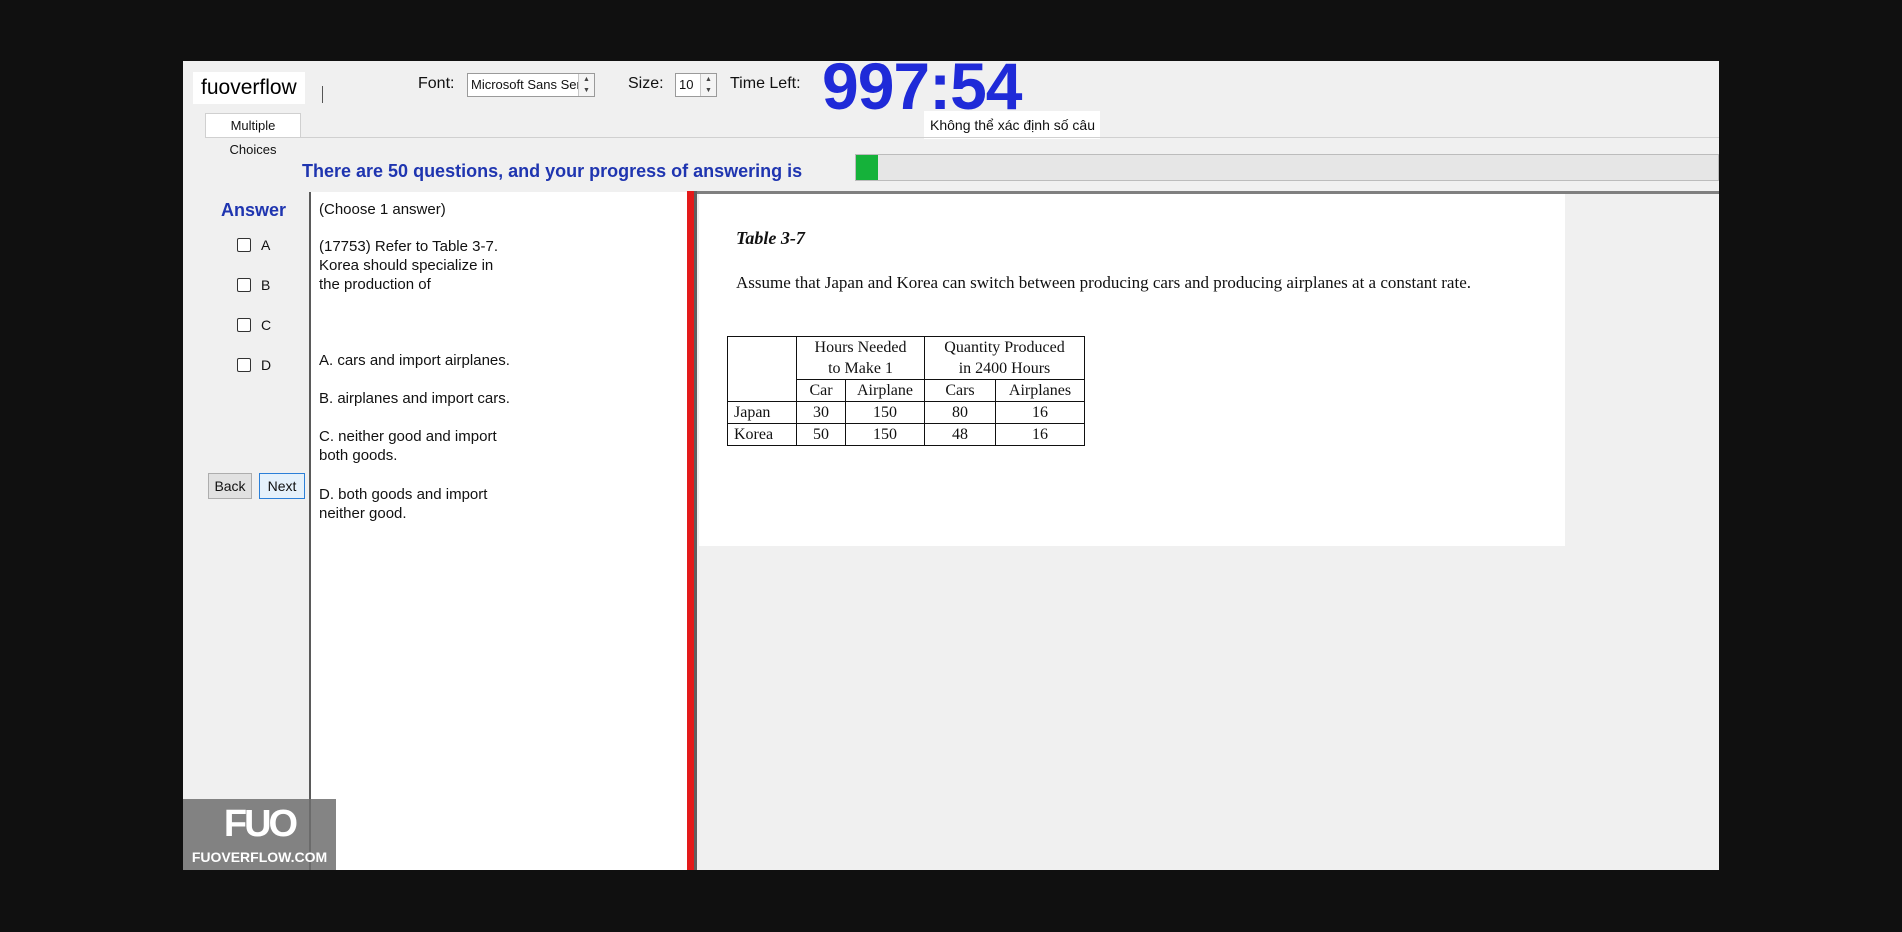 This screenshot has width=1902, height=932. Describe the element at coordinates (1040, 390) in the screenshot. I see `column-header: Airplanes` at that location.